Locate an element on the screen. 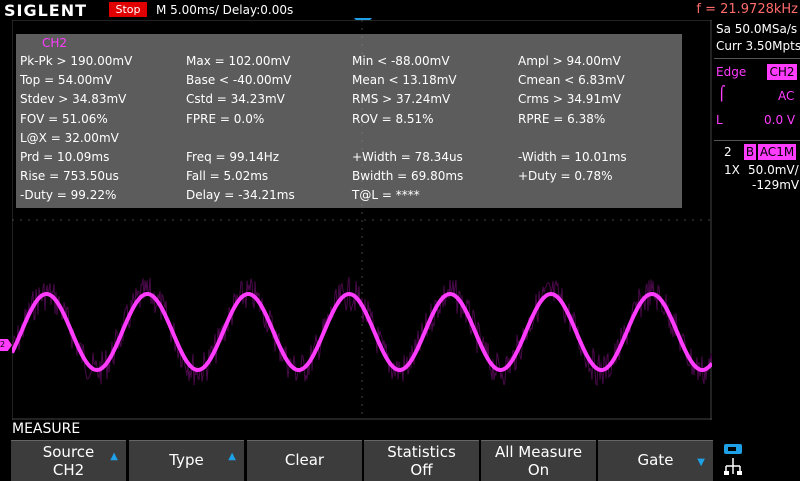 Image resolution: width=800 pixels, height=481 pixels. vertical-scale: 50.0mV/ is located at coordinates (773, 170).